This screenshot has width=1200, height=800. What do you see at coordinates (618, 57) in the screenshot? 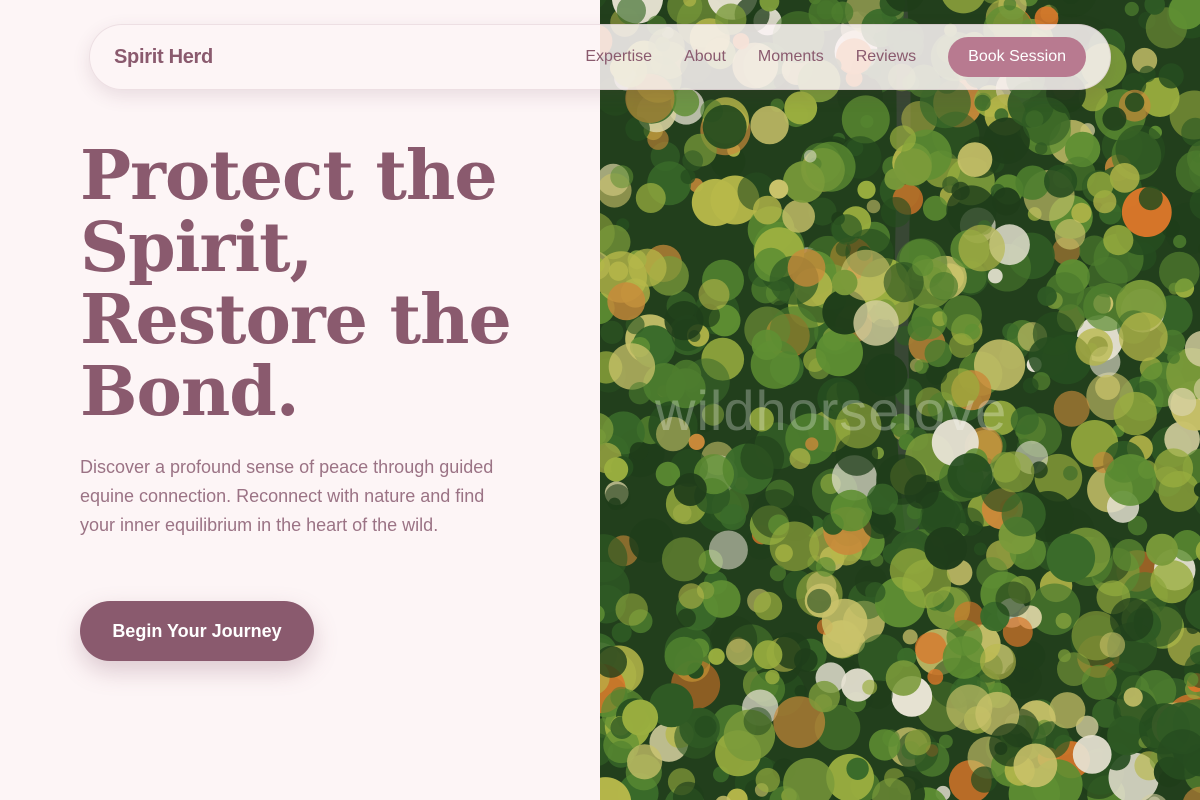
I see `nav-link-expertise: Expertise` at bounding box center [618, 57].